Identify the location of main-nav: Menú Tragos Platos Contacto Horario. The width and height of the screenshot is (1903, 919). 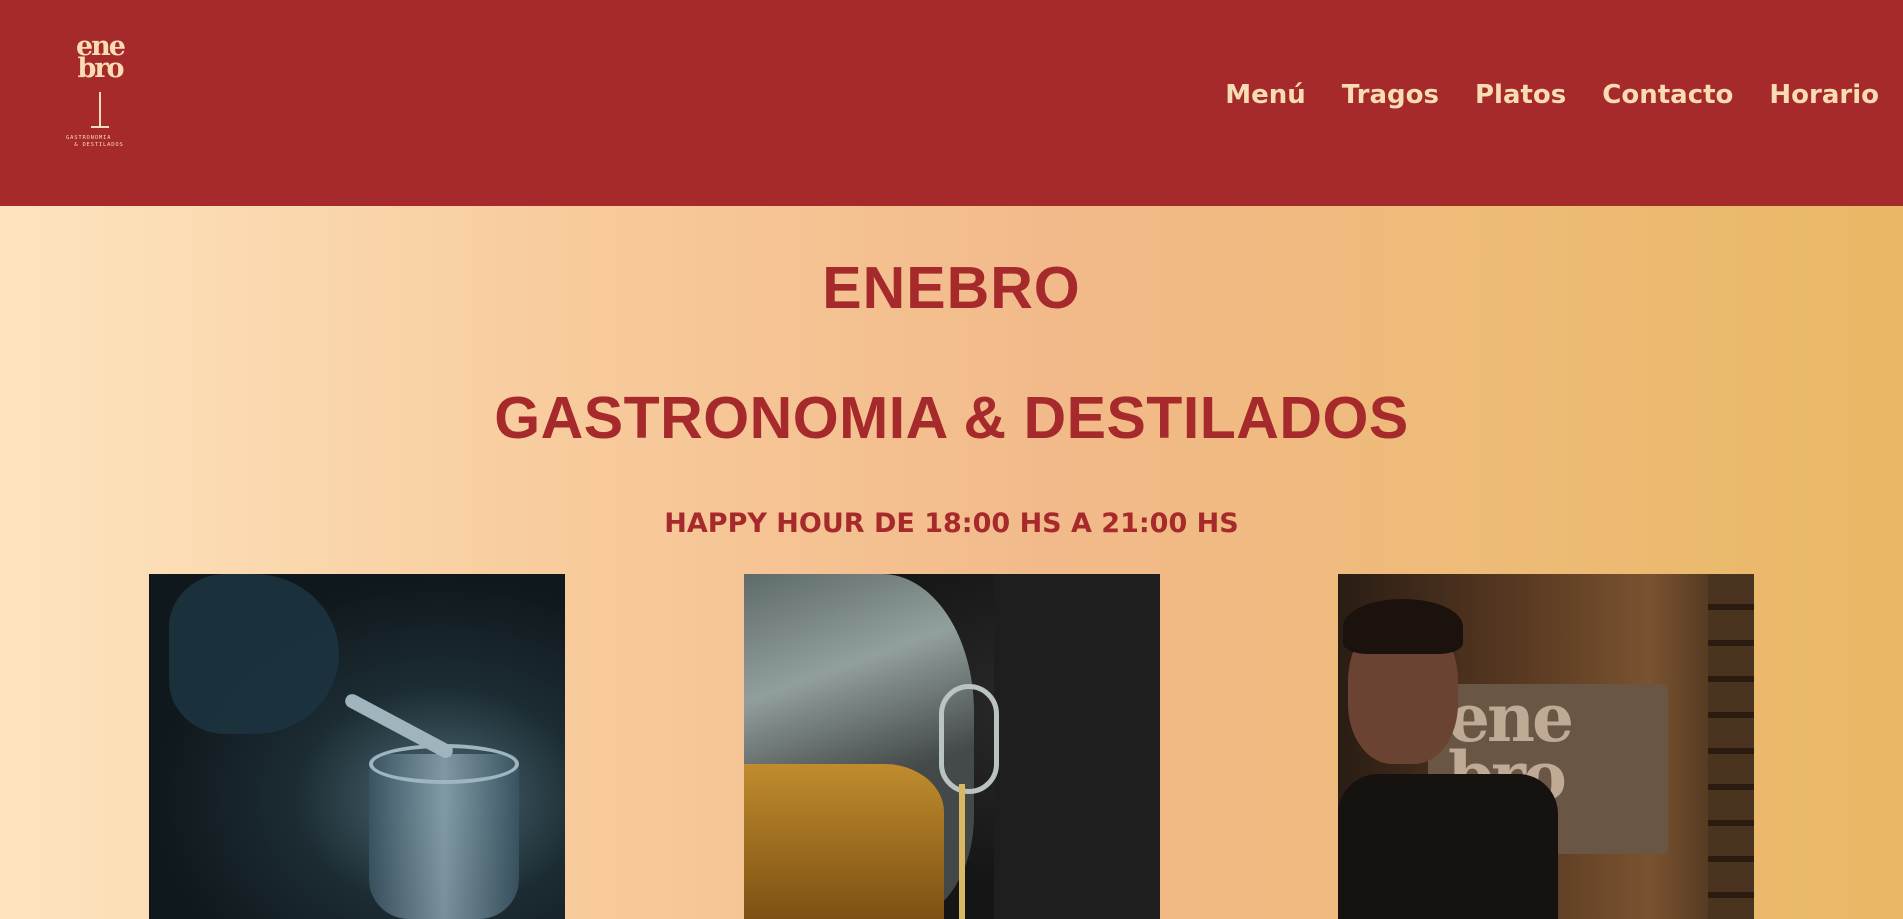
(1552, 95).